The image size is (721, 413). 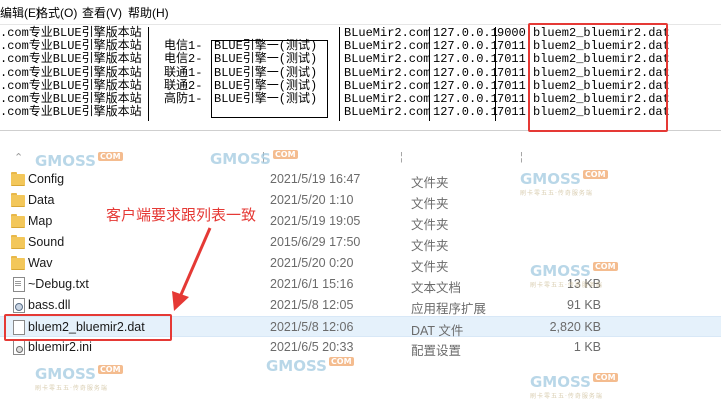 What do you see at coordinates (436, 351) in the screenshot?
I see `file-type: 配置设置` at bounding box center [436, 351].